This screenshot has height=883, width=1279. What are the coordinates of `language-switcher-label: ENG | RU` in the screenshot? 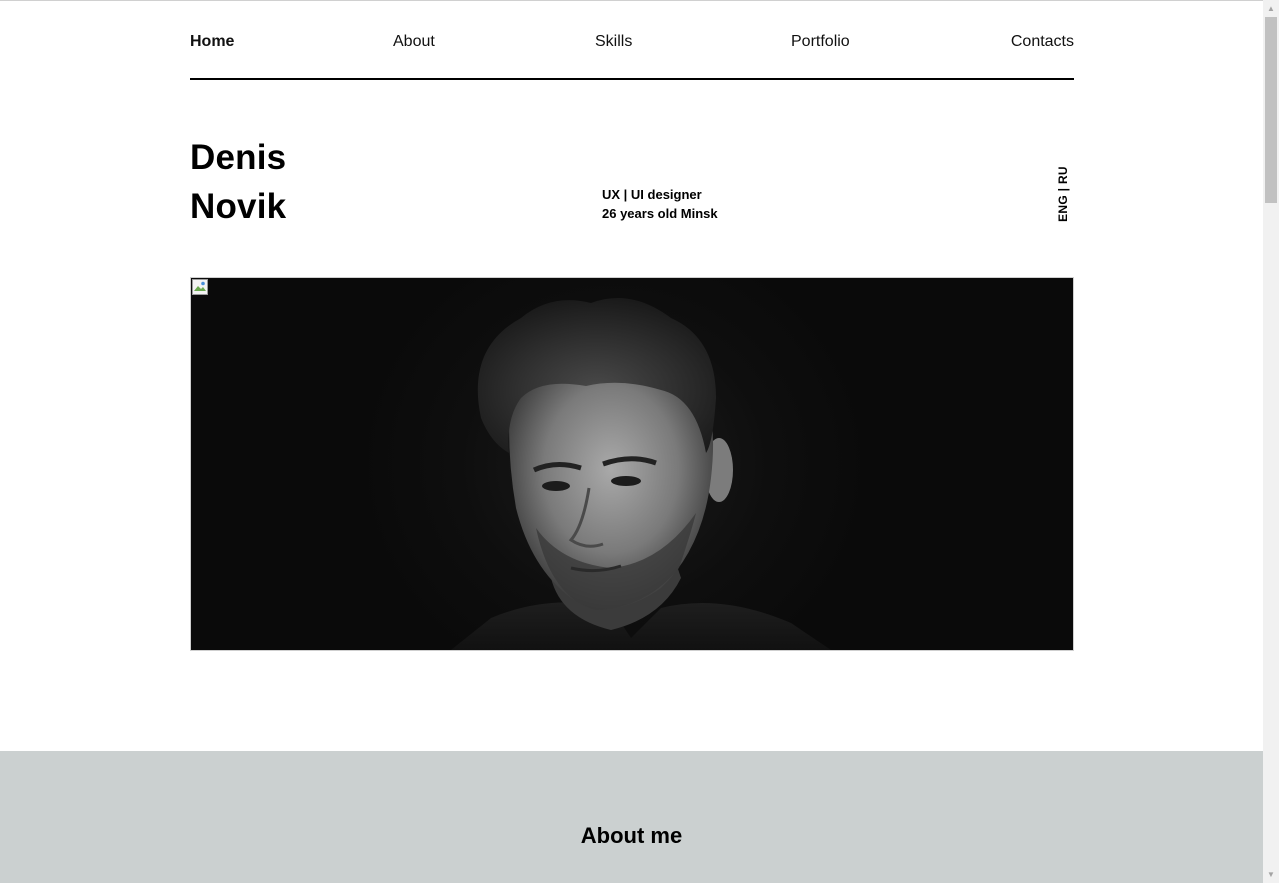 It's located at (1063, 194).